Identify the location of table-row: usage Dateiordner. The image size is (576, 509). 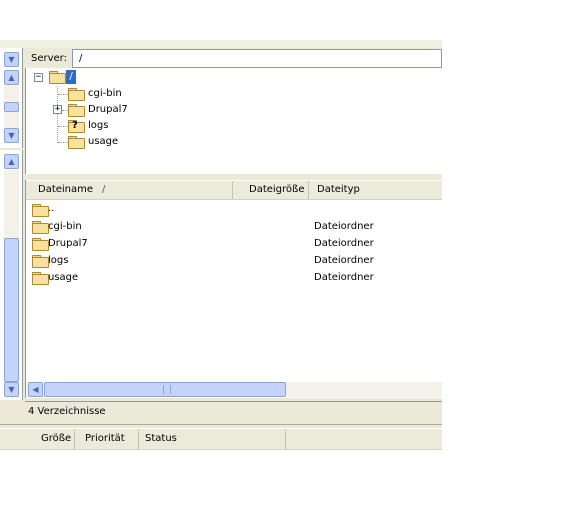
(226, 278).